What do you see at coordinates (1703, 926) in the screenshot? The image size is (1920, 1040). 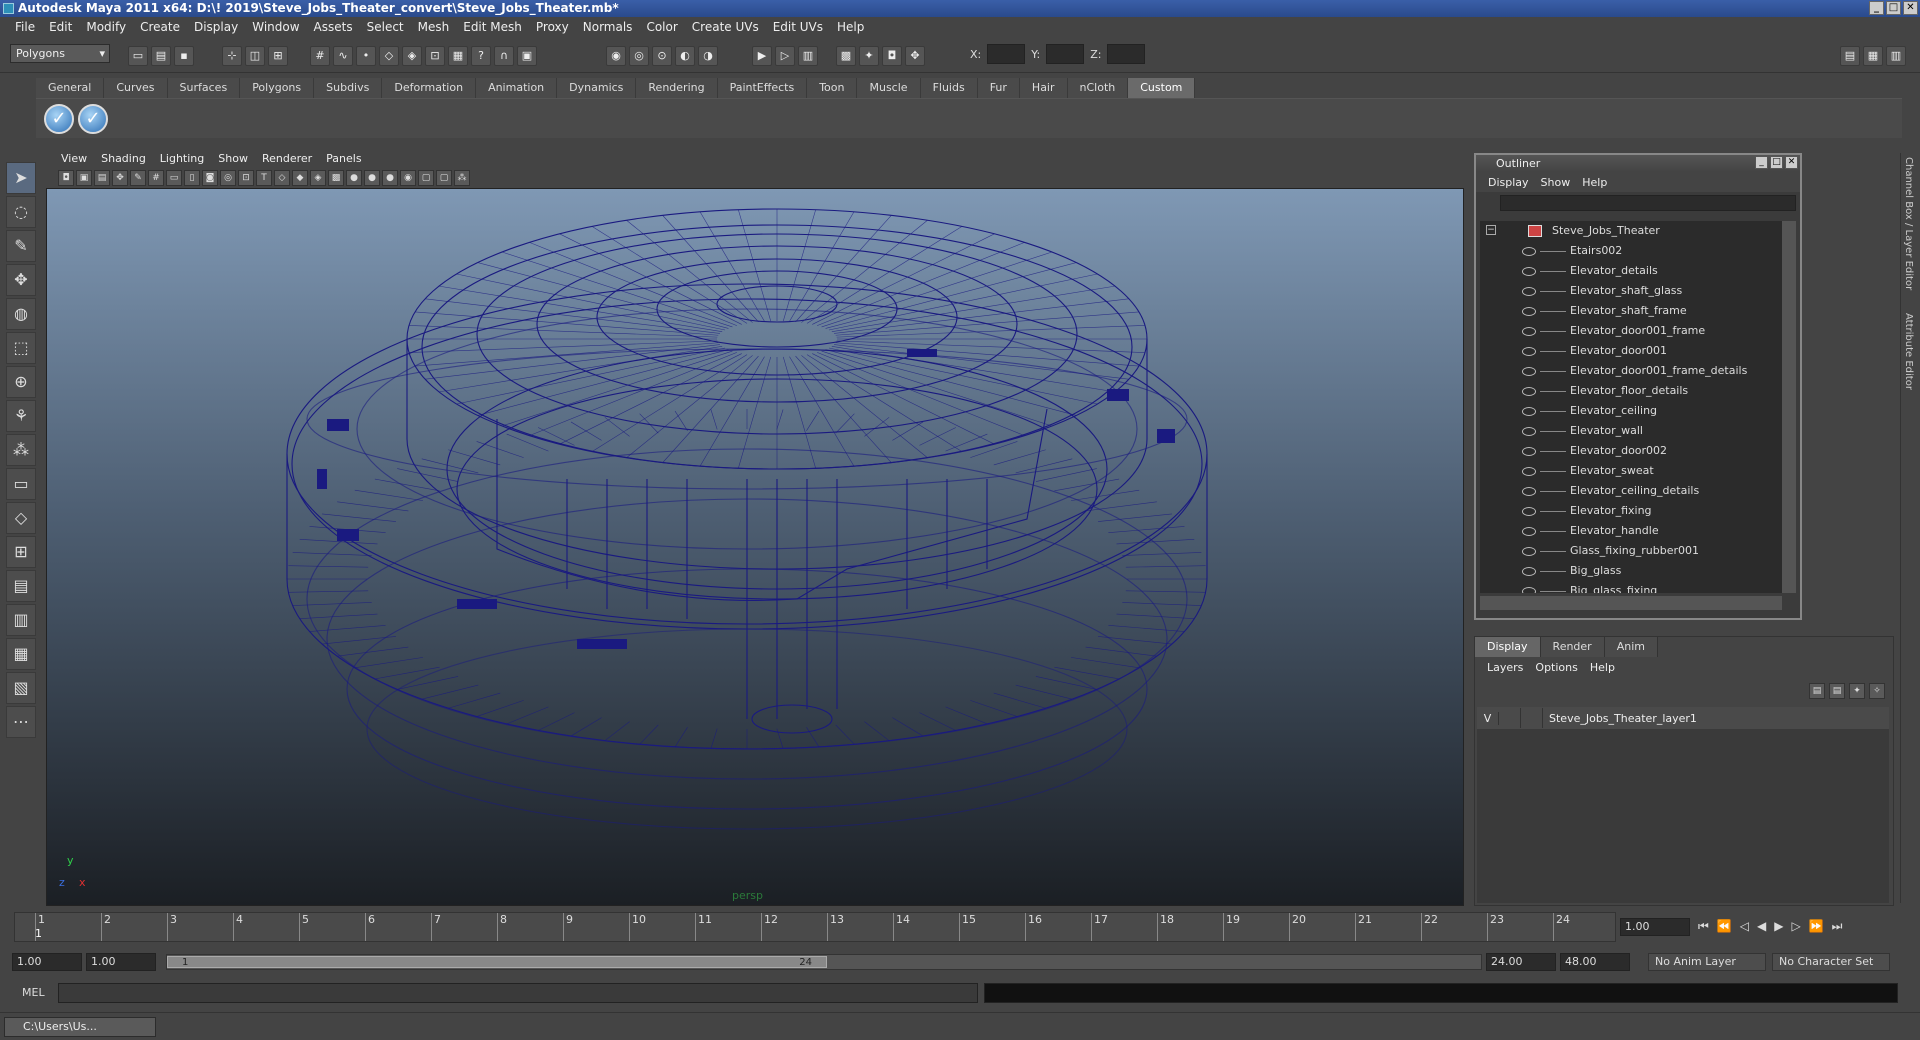 I see `go-to-start-icon: ⏮` at bounding box center [1703, 926].